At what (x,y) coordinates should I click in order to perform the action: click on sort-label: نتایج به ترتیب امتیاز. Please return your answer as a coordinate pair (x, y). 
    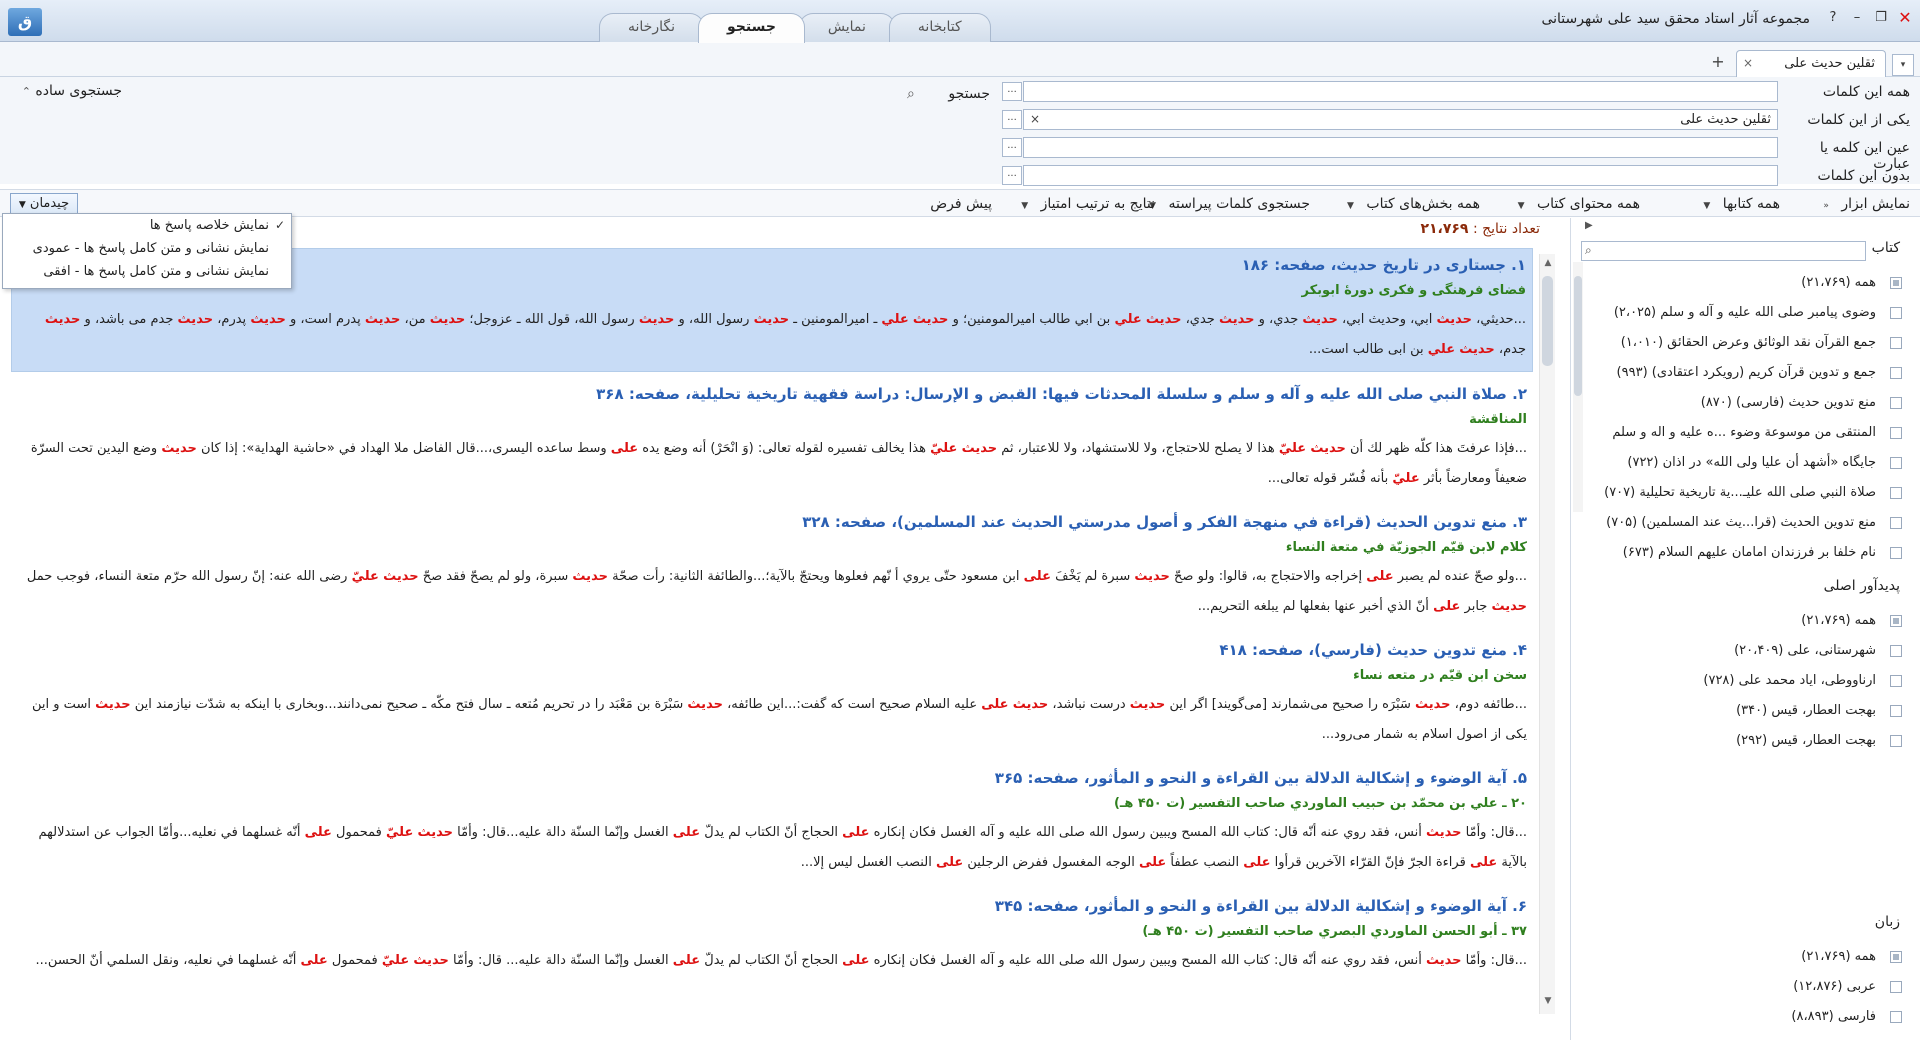
    Looking at the image, I should click on (1097, 204).